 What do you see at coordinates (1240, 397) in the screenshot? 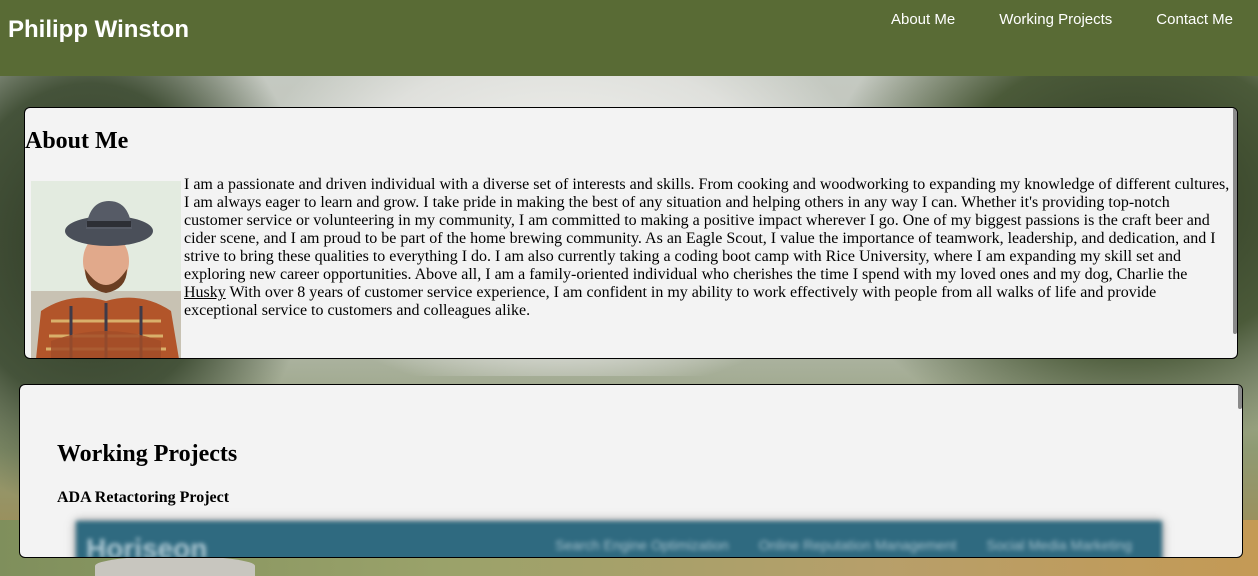
I see `projects-scrollbar` at bounding box center [1240, 397].